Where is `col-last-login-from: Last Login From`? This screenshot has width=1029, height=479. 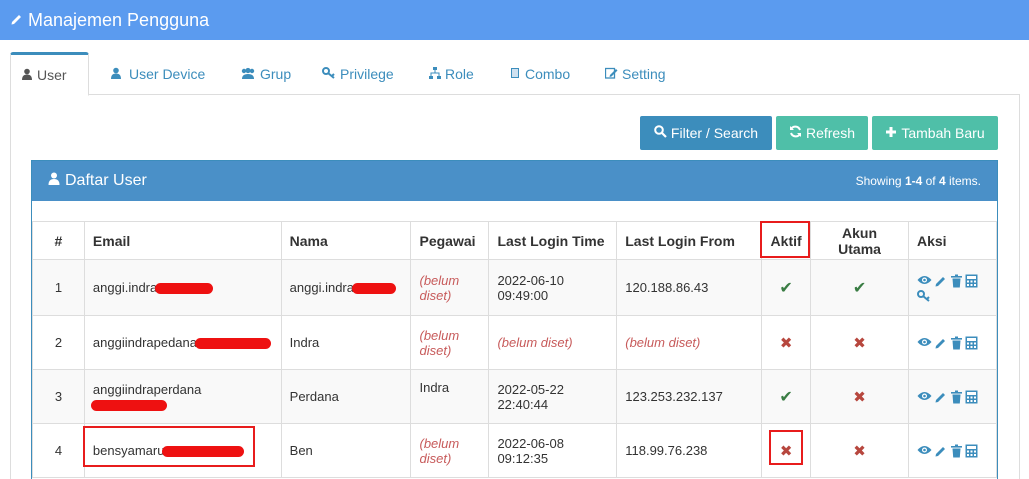 col-last-login-from: Last Login From is located at coordinates (689, 240).